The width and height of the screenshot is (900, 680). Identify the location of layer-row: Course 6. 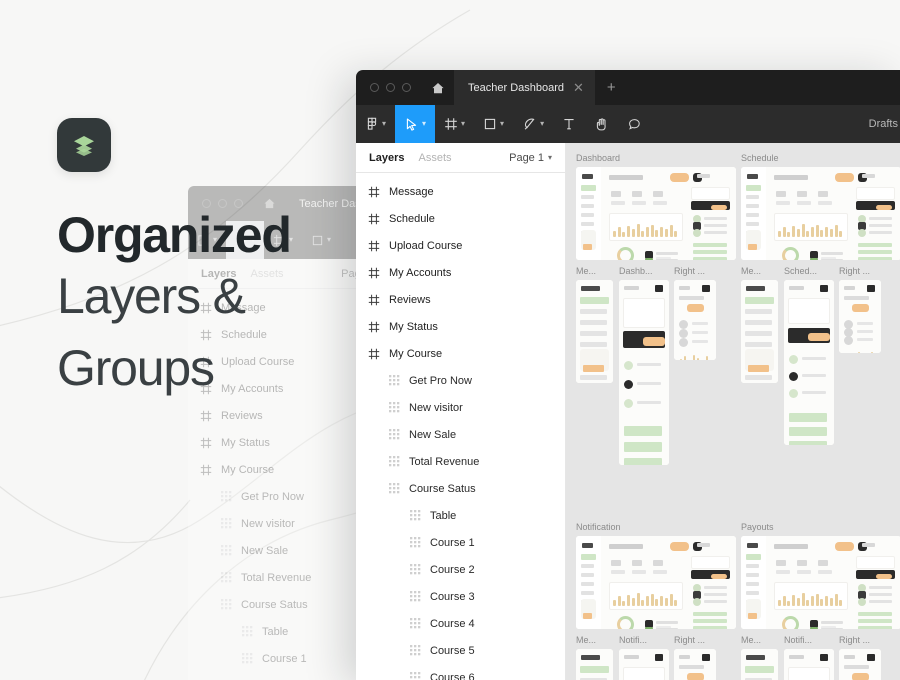
(460, 672).